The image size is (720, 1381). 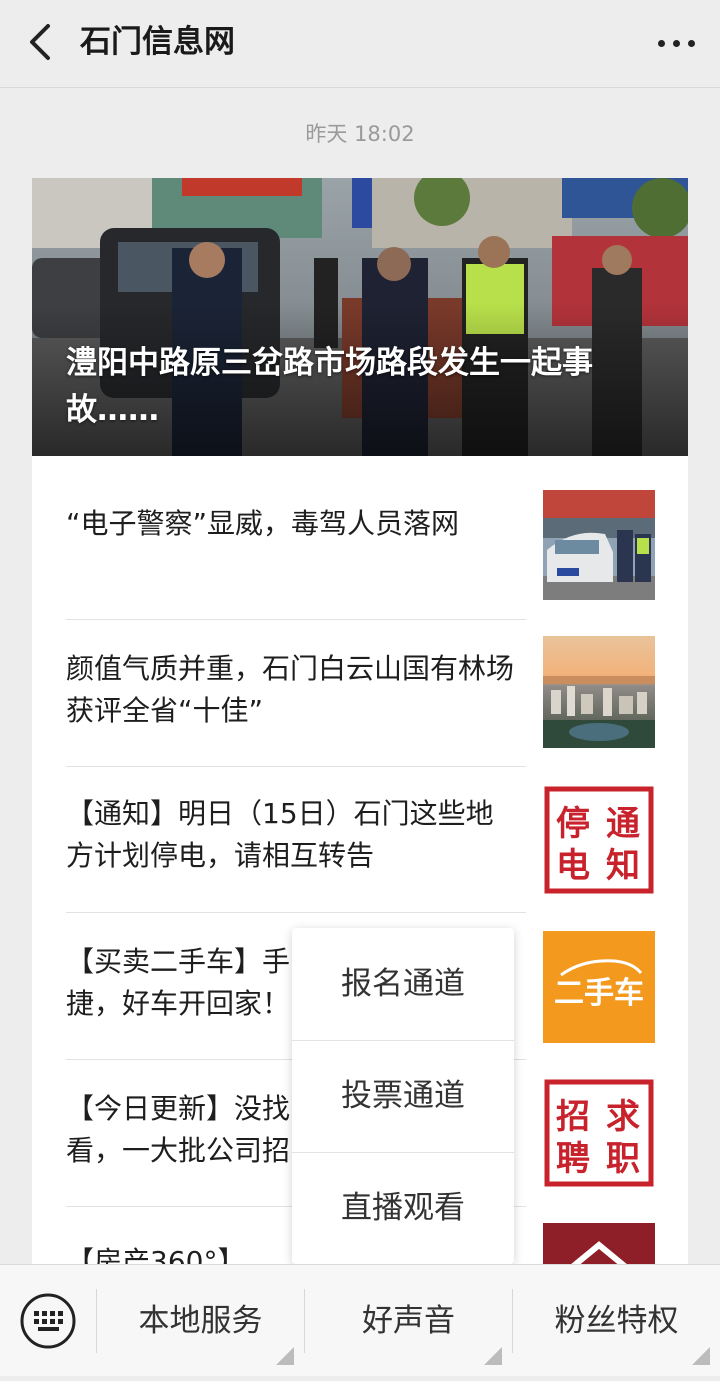 I want to click on bottom-menu-bar: 本地服务 好声音 粉丝特权, so click(x=360, y=1320).